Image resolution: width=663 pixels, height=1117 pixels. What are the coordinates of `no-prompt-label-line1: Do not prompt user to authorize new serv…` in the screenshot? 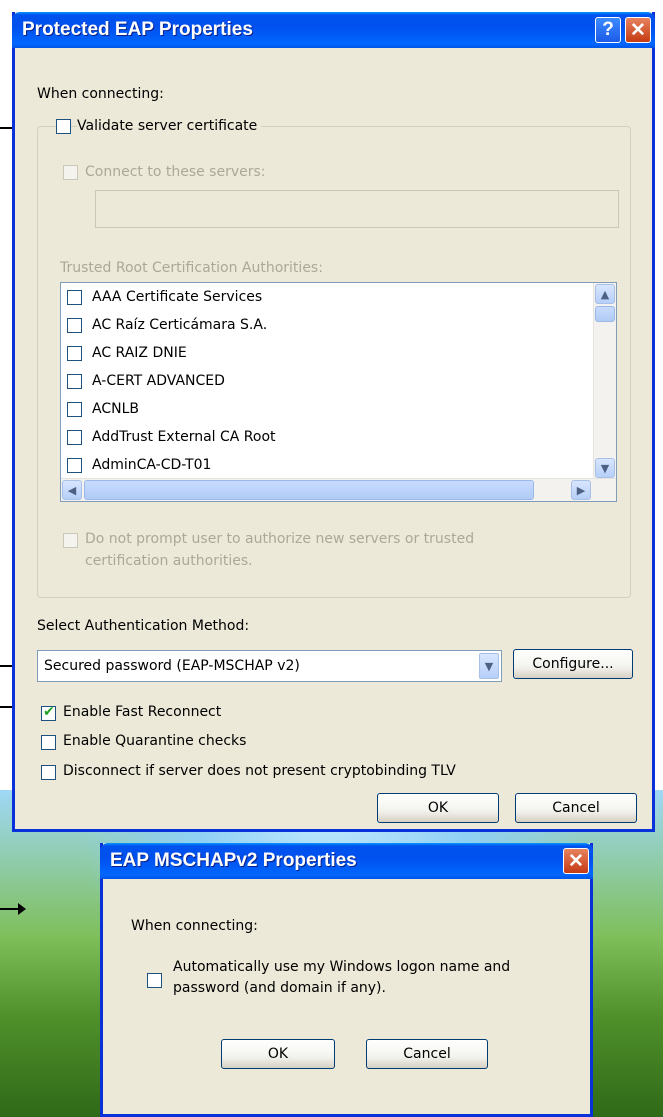 It's located at (280, 539).